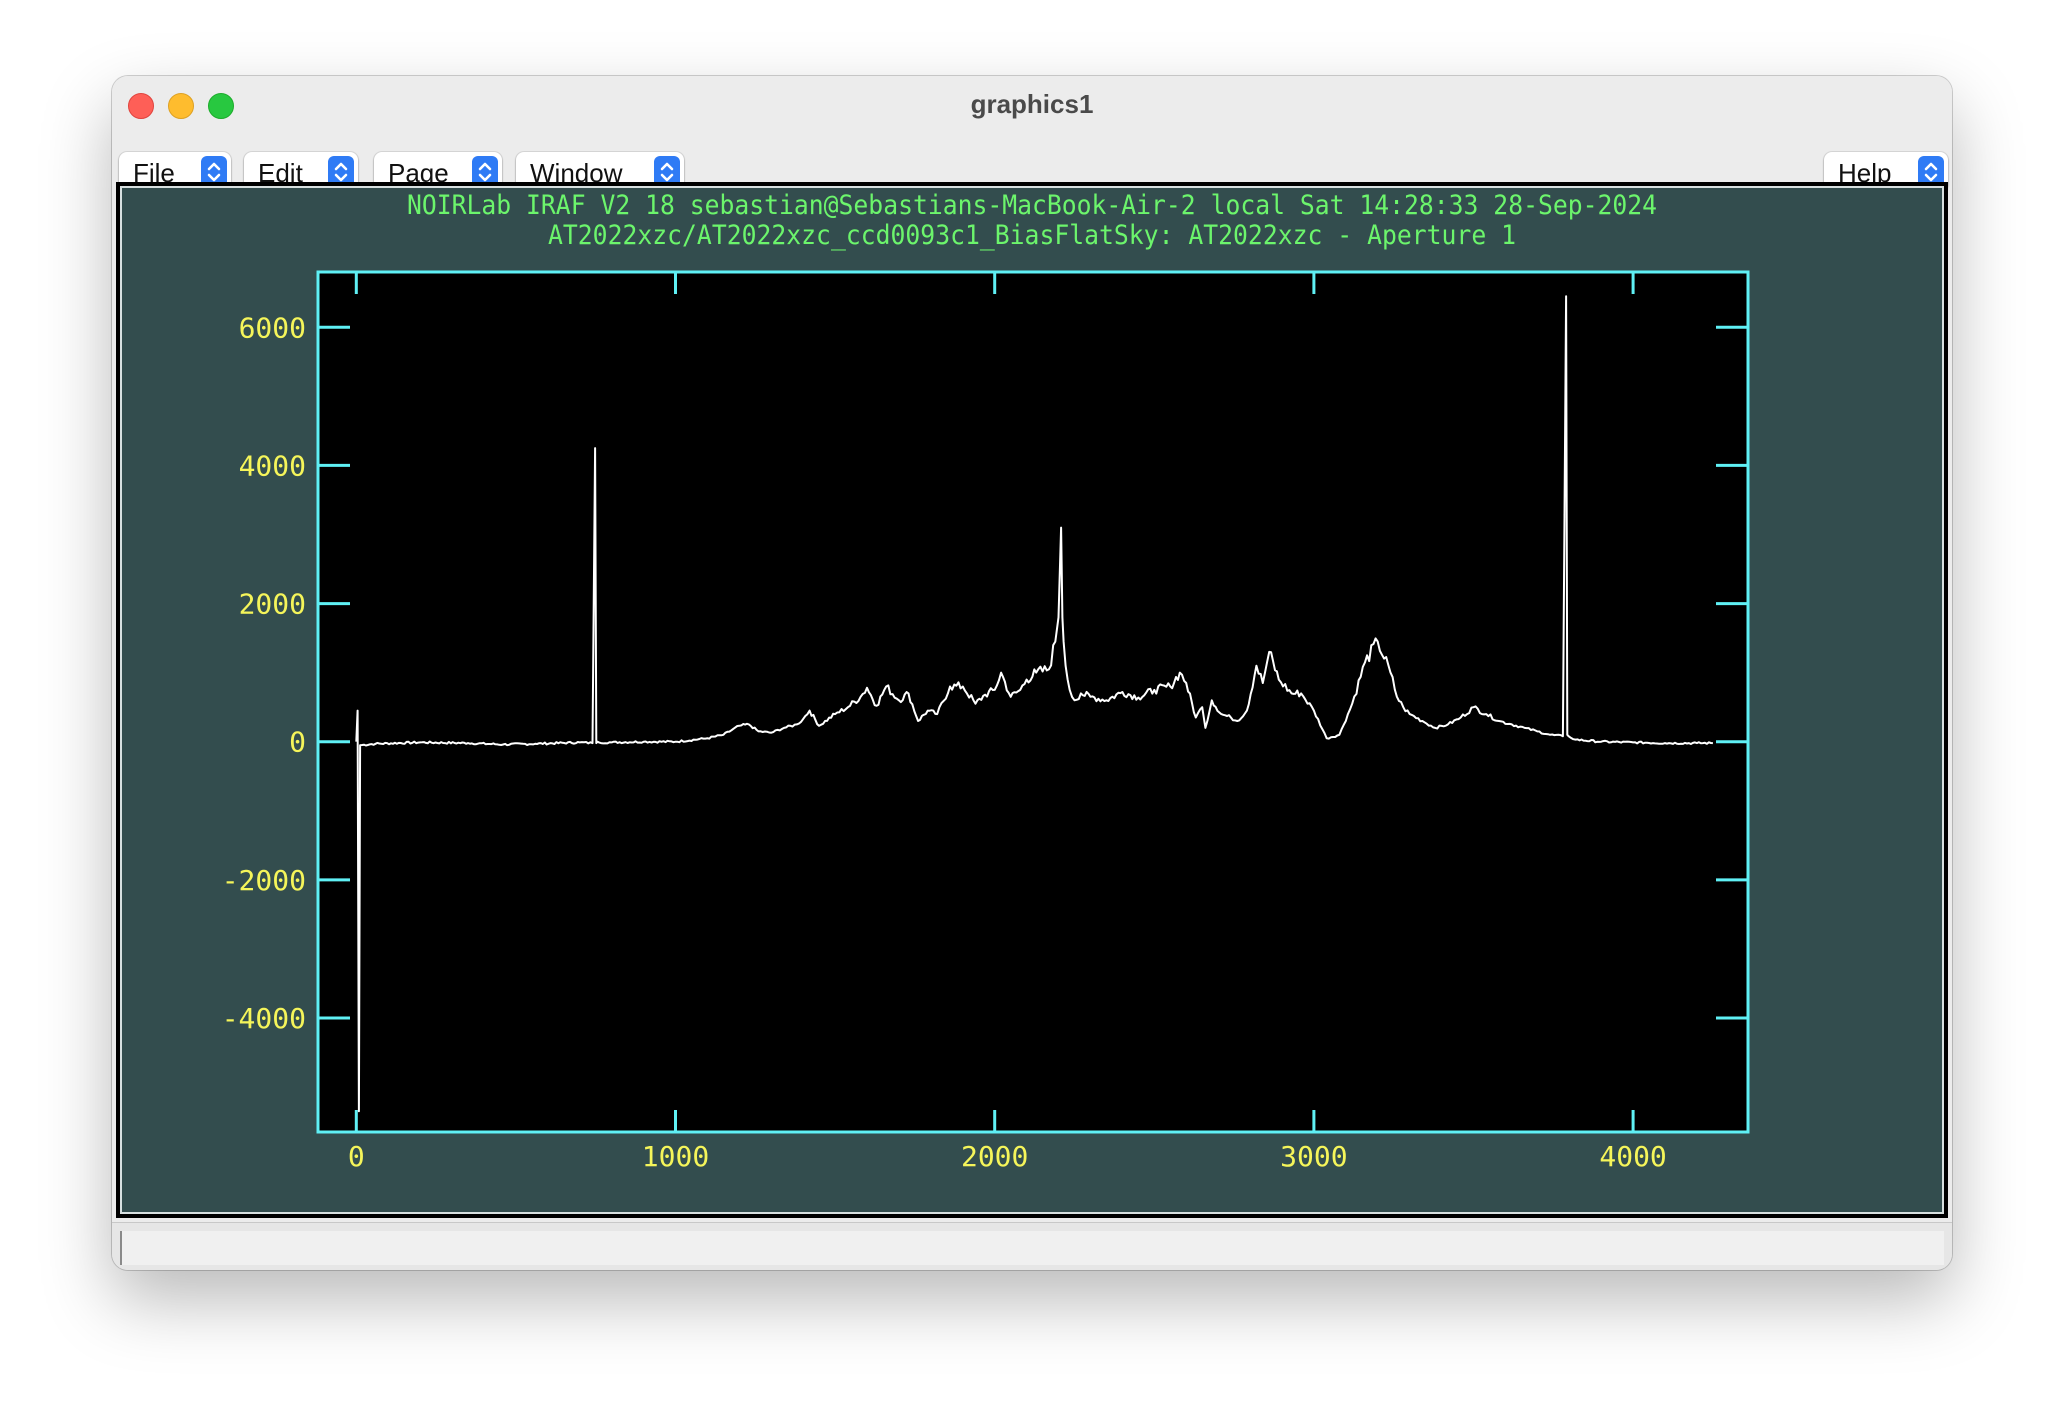 This screenshot has height=1416, width=2062. I want to click on y-tick-label: 6000, so click(272, 327).